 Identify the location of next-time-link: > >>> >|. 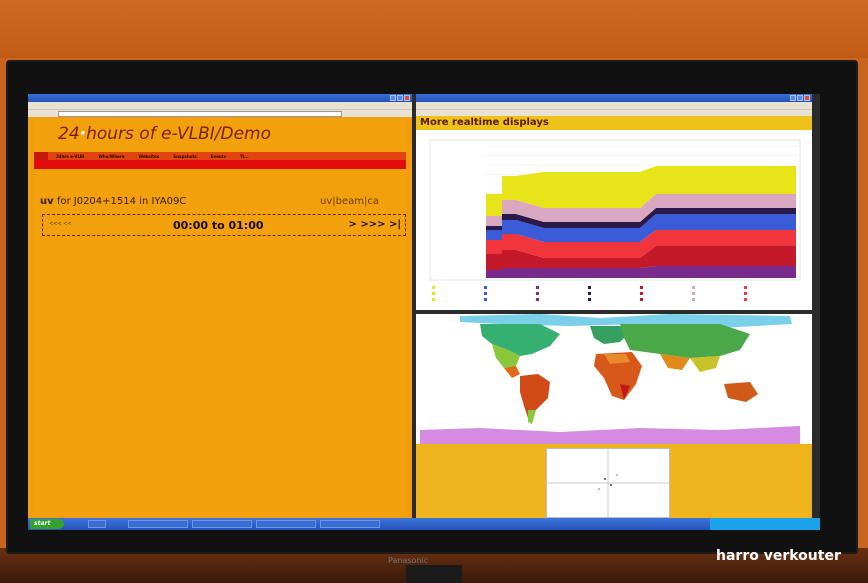
(374, 224).